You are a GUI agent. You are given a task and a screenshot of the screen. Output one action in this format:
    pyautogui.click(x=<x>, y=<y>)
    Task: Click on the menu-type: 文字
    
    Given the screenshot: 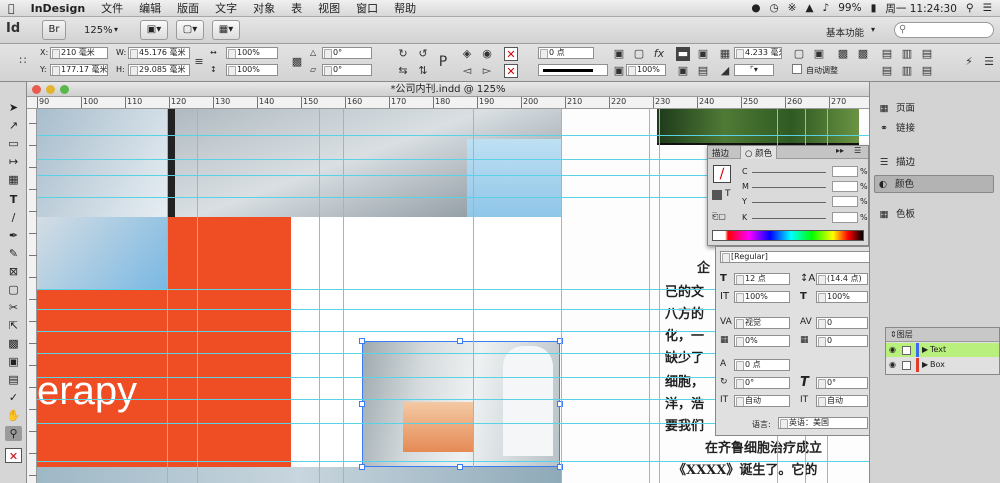 What is the action you would take?
    pyautogui.click(x=226, y=8)
    